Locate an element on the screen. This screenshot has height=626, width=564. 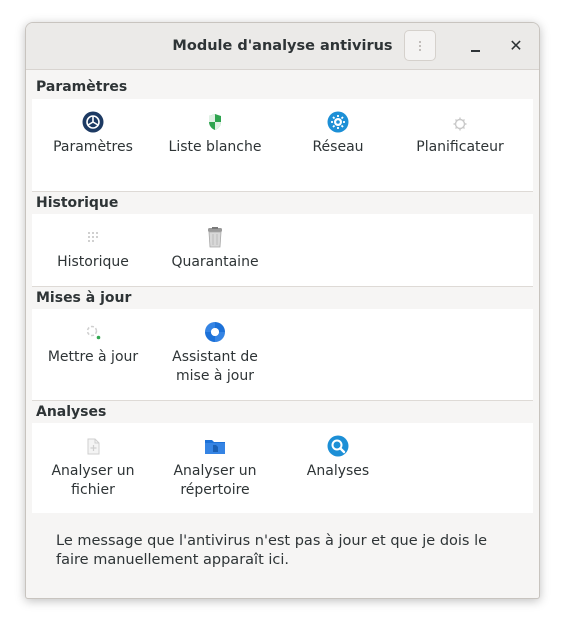
scan-file-button: Analyser un fichier is located at coordinates (93, 467).